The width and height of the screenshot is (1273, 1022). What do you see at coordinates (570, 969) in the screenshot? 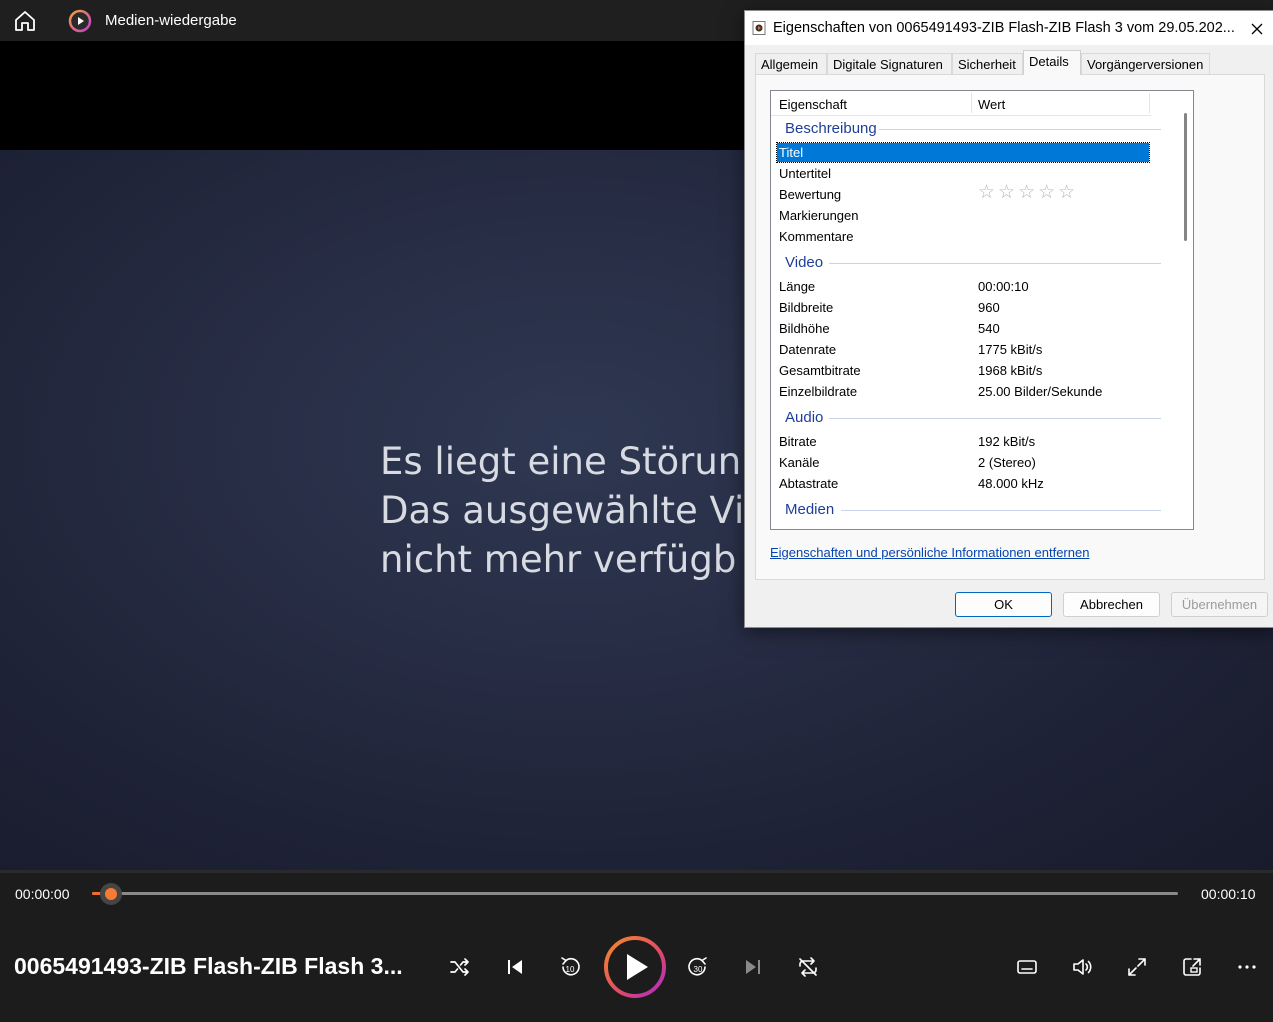
I see `svg-text: 10` at bounding box center [570, 969].